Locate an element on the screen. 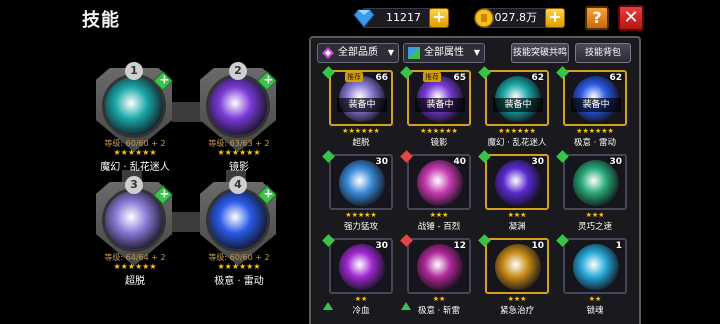  skill-card-frame: 1 is located at coordinates (595, 266).